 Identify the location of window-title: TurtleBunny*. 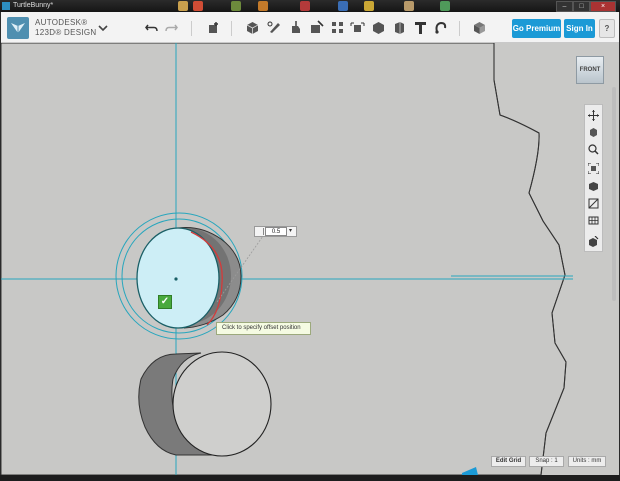
(33, 5).